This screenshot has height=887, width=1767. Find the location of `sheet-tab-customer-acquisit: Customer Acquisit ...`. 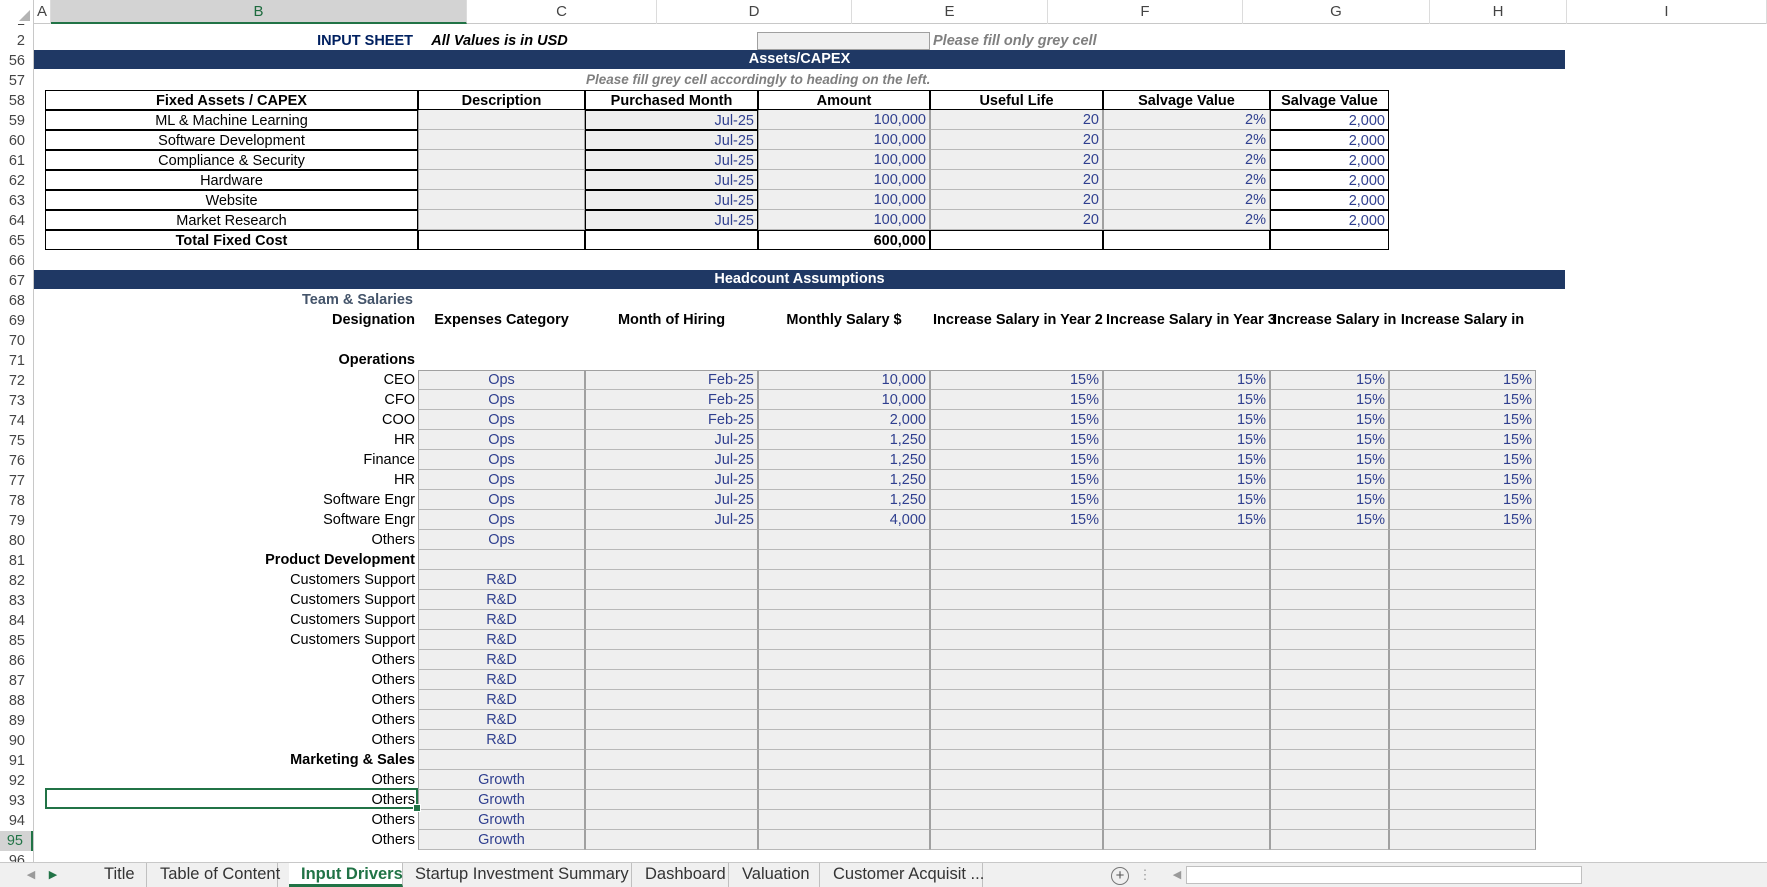

sheet-tab-customer-acquisit: Customer Acquisit ... is located at coordinates (902, 875).